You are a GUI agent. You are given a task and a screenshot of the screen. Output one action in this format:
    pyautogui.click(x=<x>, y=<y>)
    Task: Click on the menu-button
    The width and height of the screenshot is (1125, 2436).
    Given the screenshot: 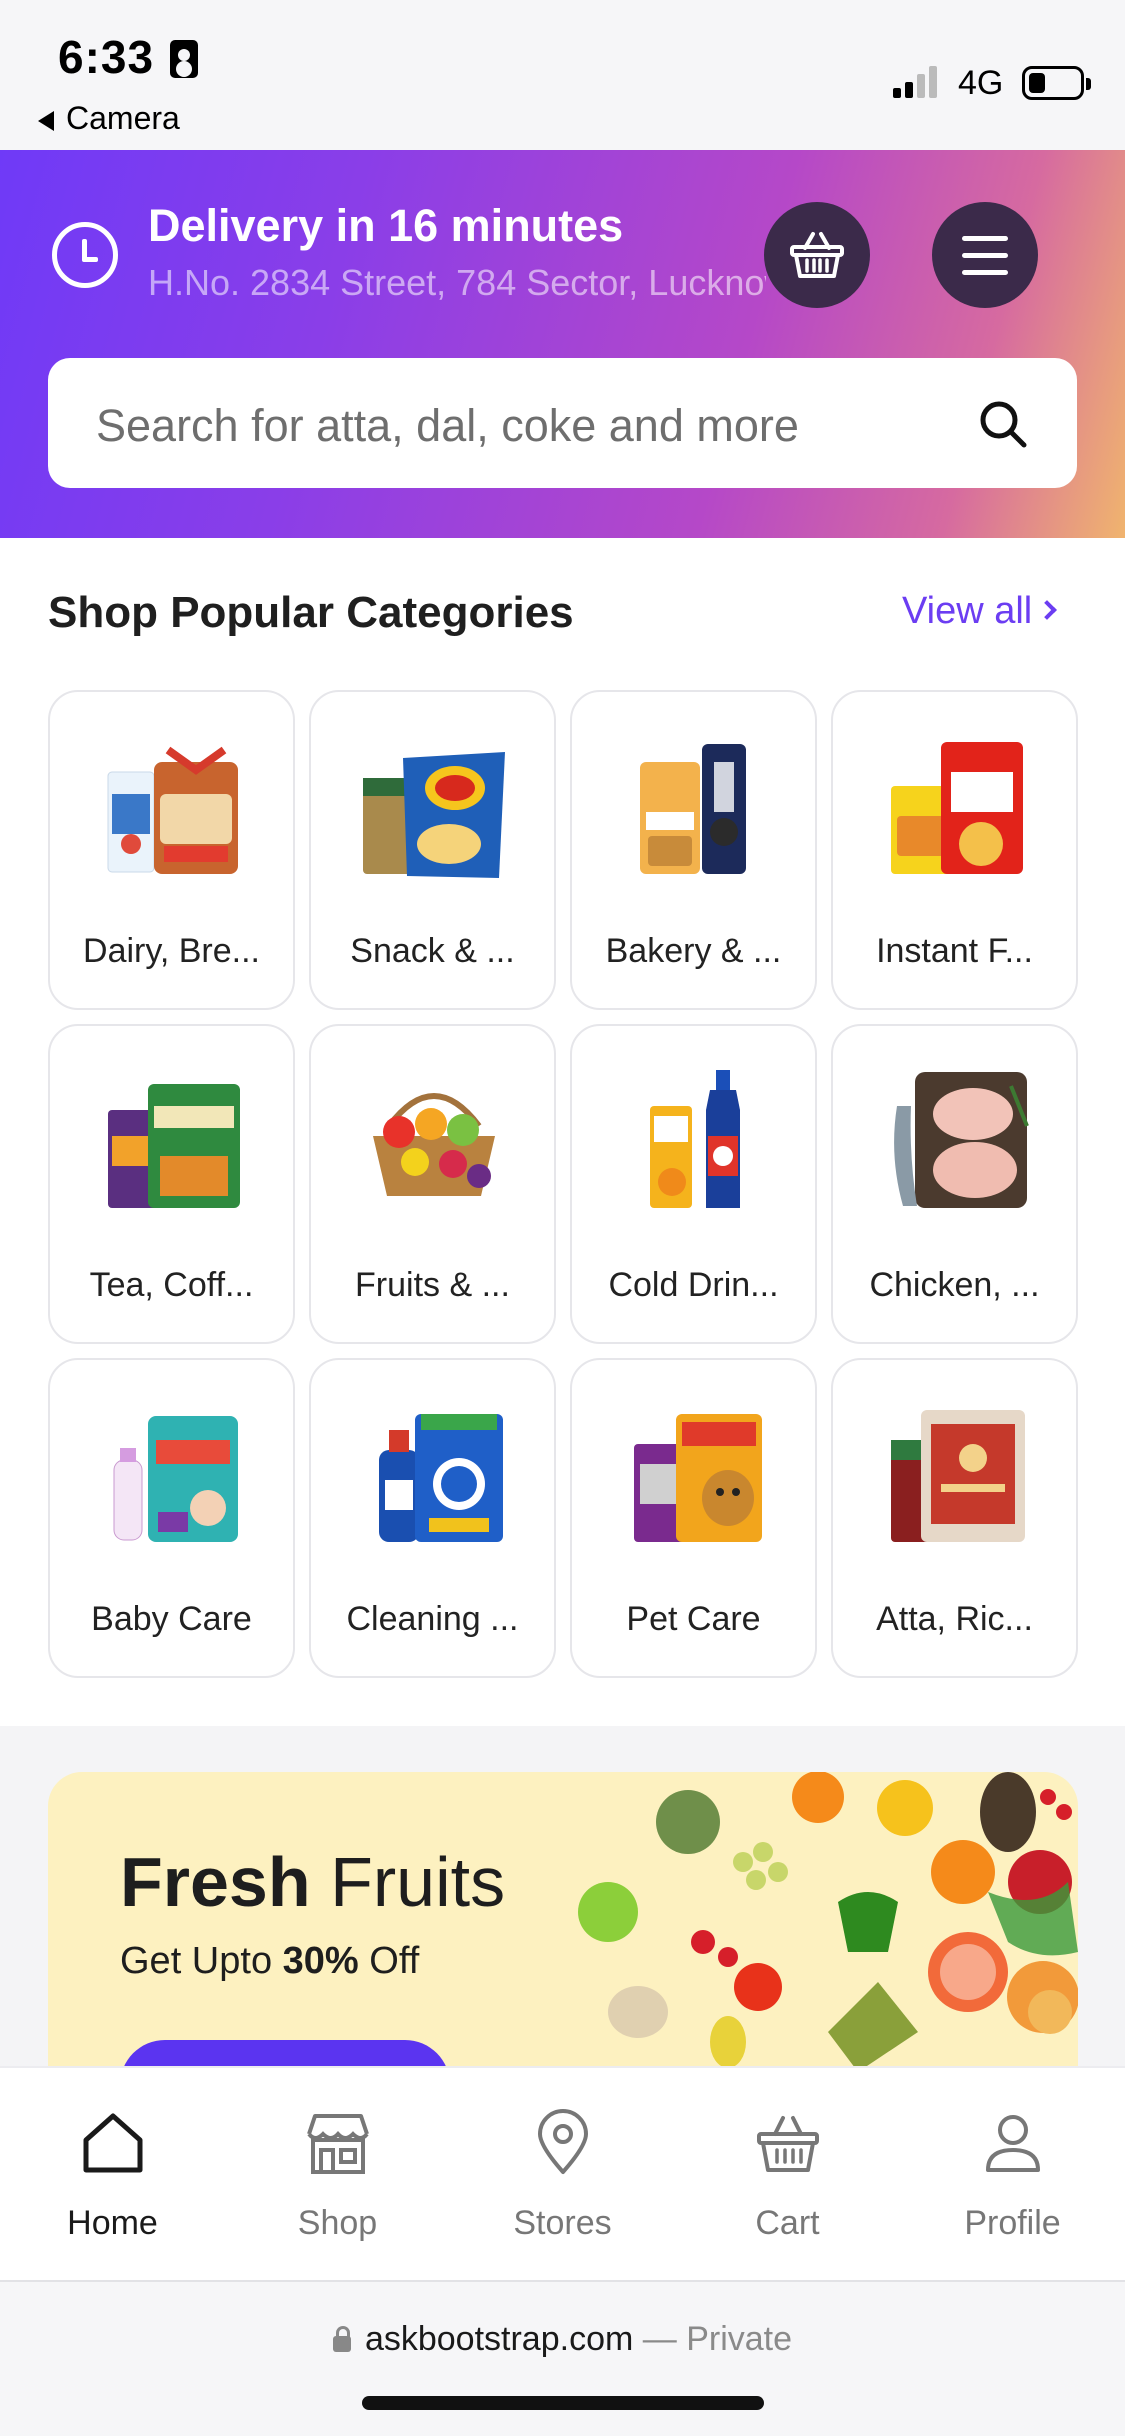 What is the action you would take?
    pyautogui.click(x=985, y=255)
    